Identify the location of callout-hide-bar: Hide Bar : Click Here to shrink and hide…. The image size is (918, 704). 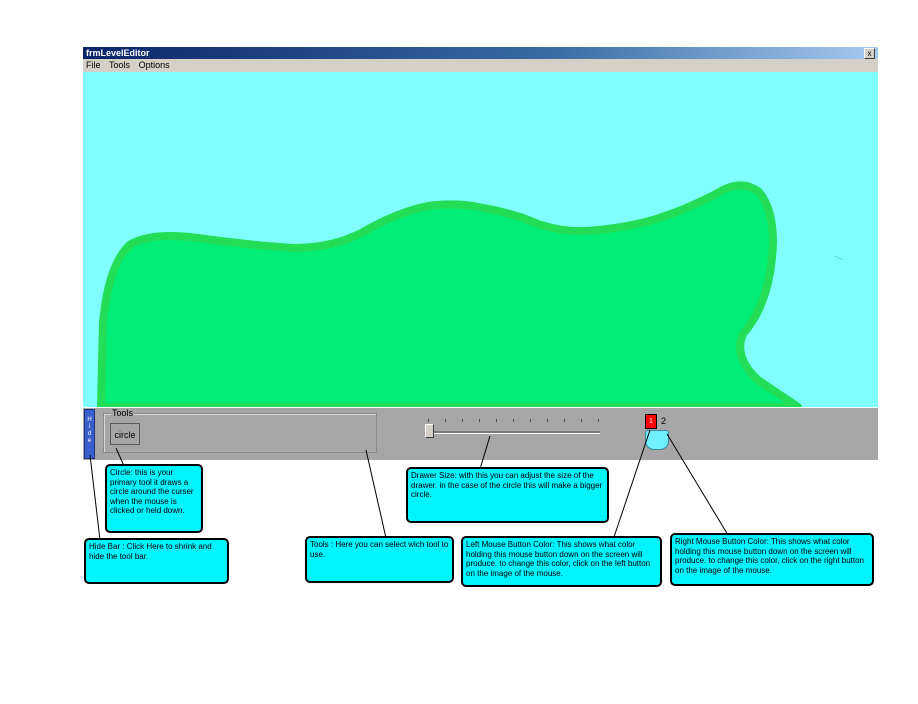
(156, 561).